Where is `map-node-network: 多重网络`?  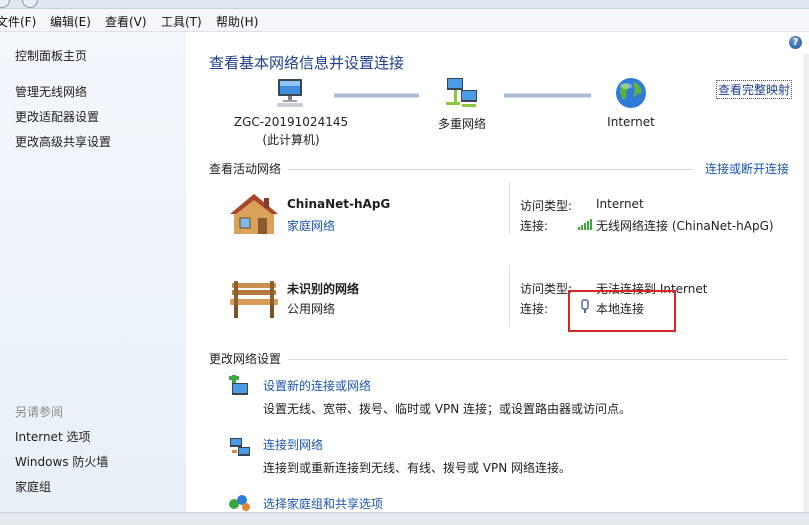
map-node-network: 多重网络 is located at coordinates (462, 104).